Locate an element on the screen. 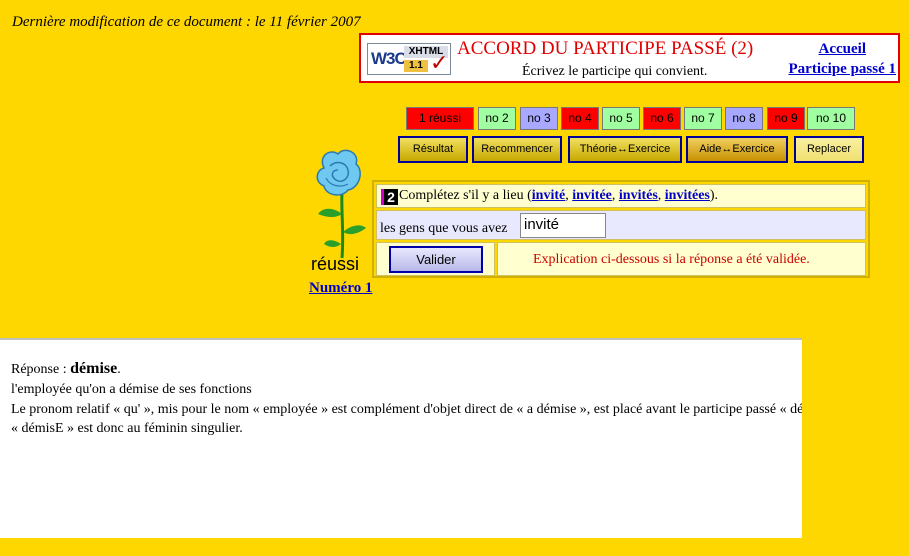 The width and height of the screenshot is (909, 556). nav-link-accueil: Accueil is located at coordinates (842, 49).